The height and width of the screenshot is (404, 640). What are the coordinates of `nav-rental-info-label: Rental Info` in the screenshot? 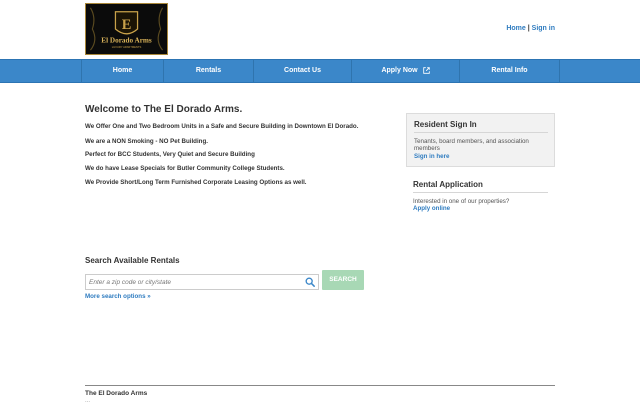 It's located at (509, 70).